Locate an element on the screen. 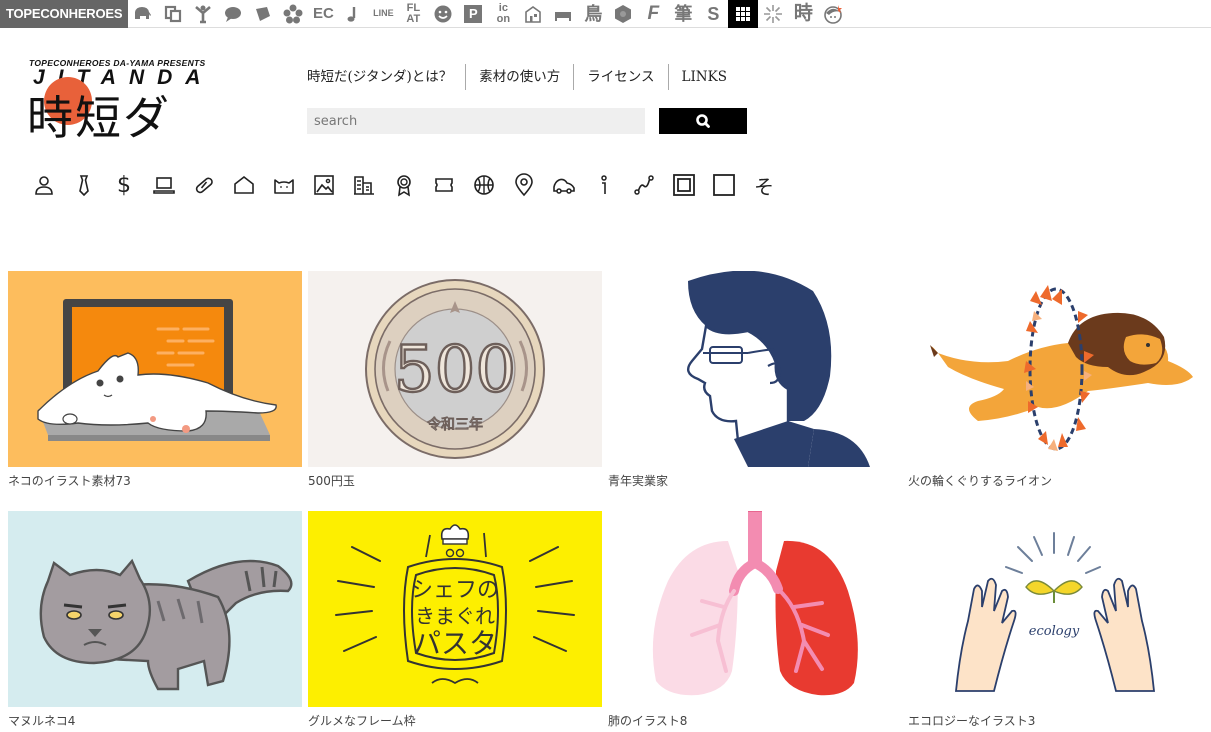 The height and width of the screenshot is (732, 1211). elephant-site-icon is located at coordinates (143, 14).